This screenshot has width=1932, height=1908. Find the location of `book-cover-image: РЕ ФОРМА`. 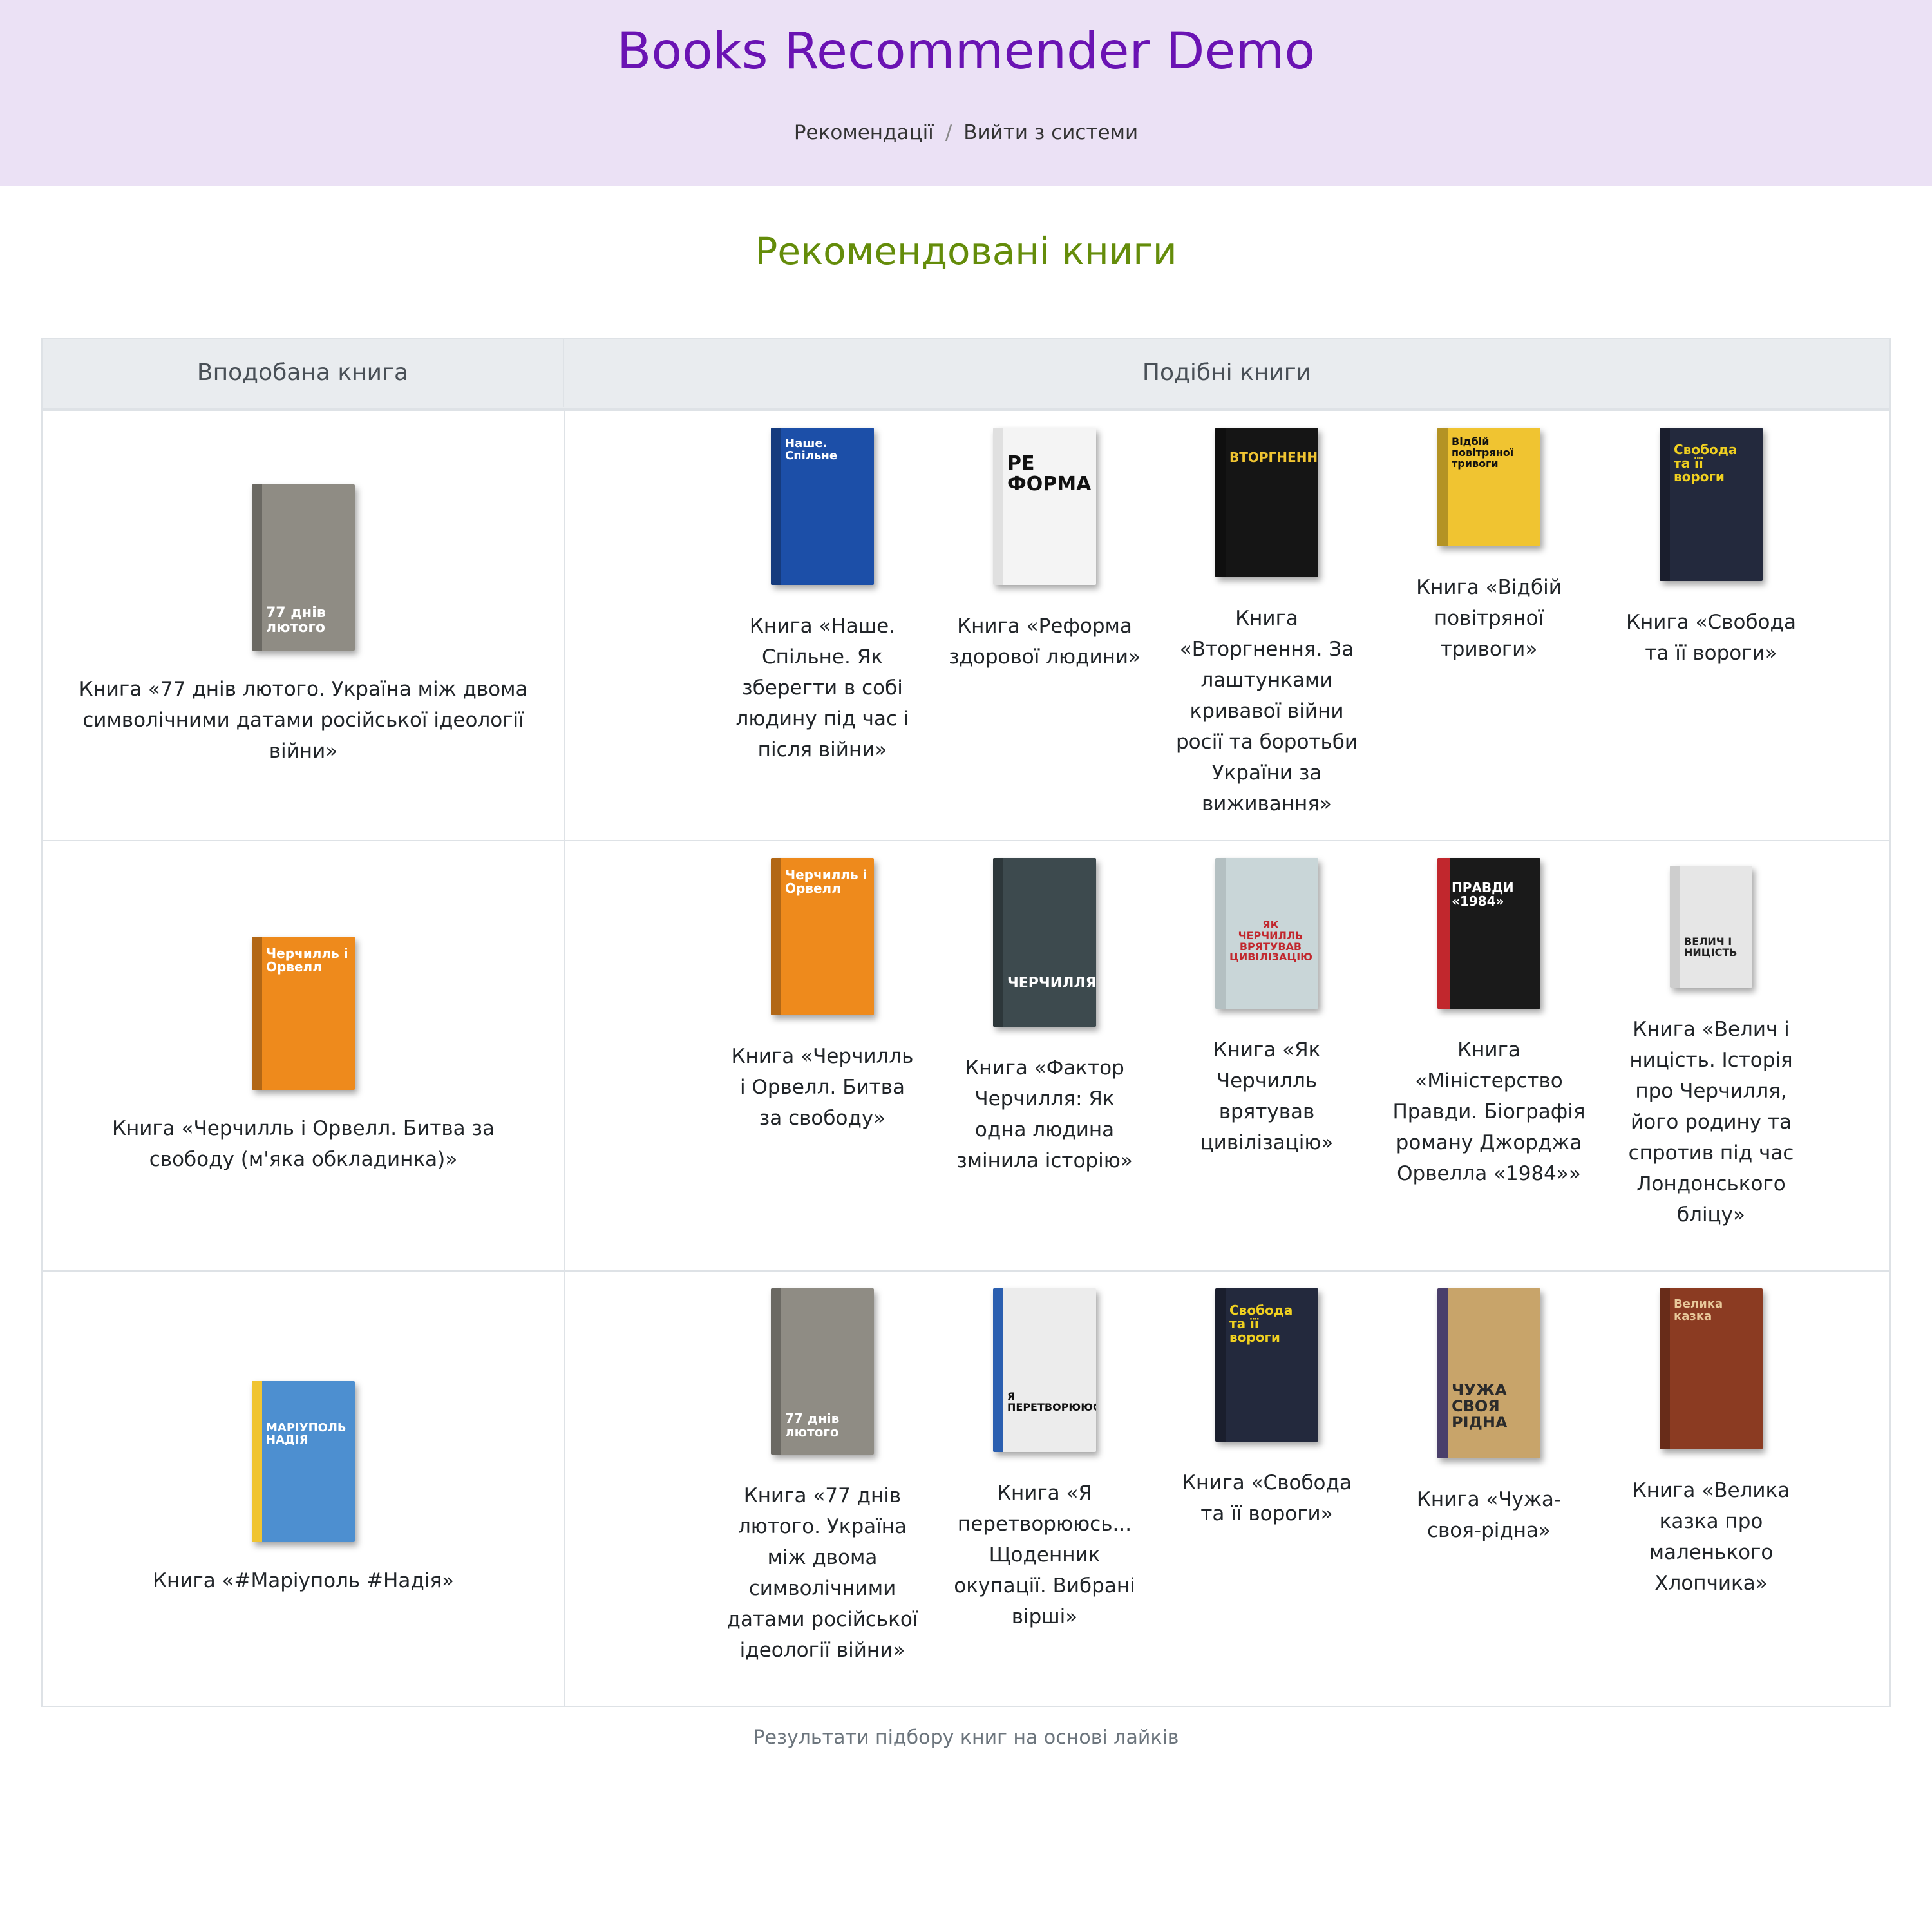

book-cover-image: РЕ ФОРМА is located at coordinates (1044, 506).